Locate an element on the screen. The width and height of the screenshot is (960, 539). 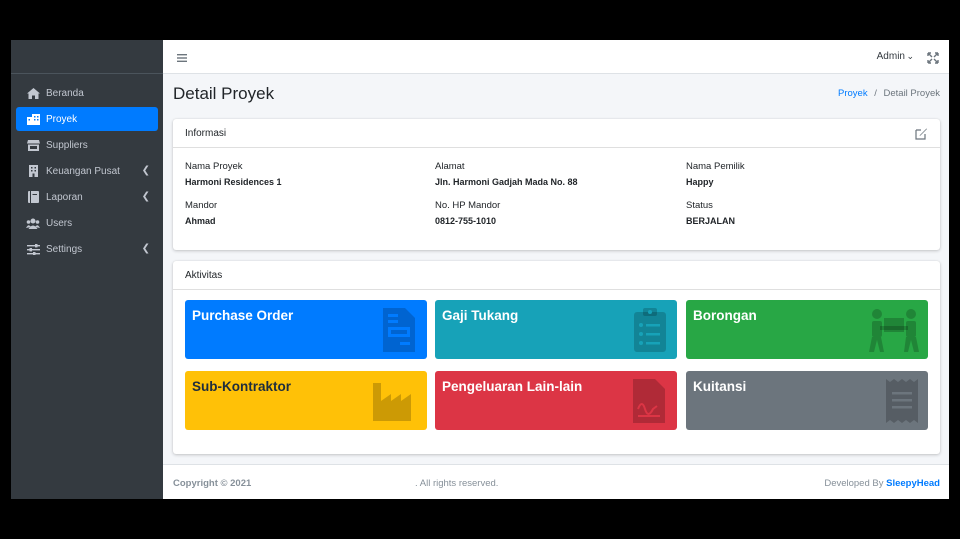
info-label: Nama Pemilik is located at coordinates (715, 166).